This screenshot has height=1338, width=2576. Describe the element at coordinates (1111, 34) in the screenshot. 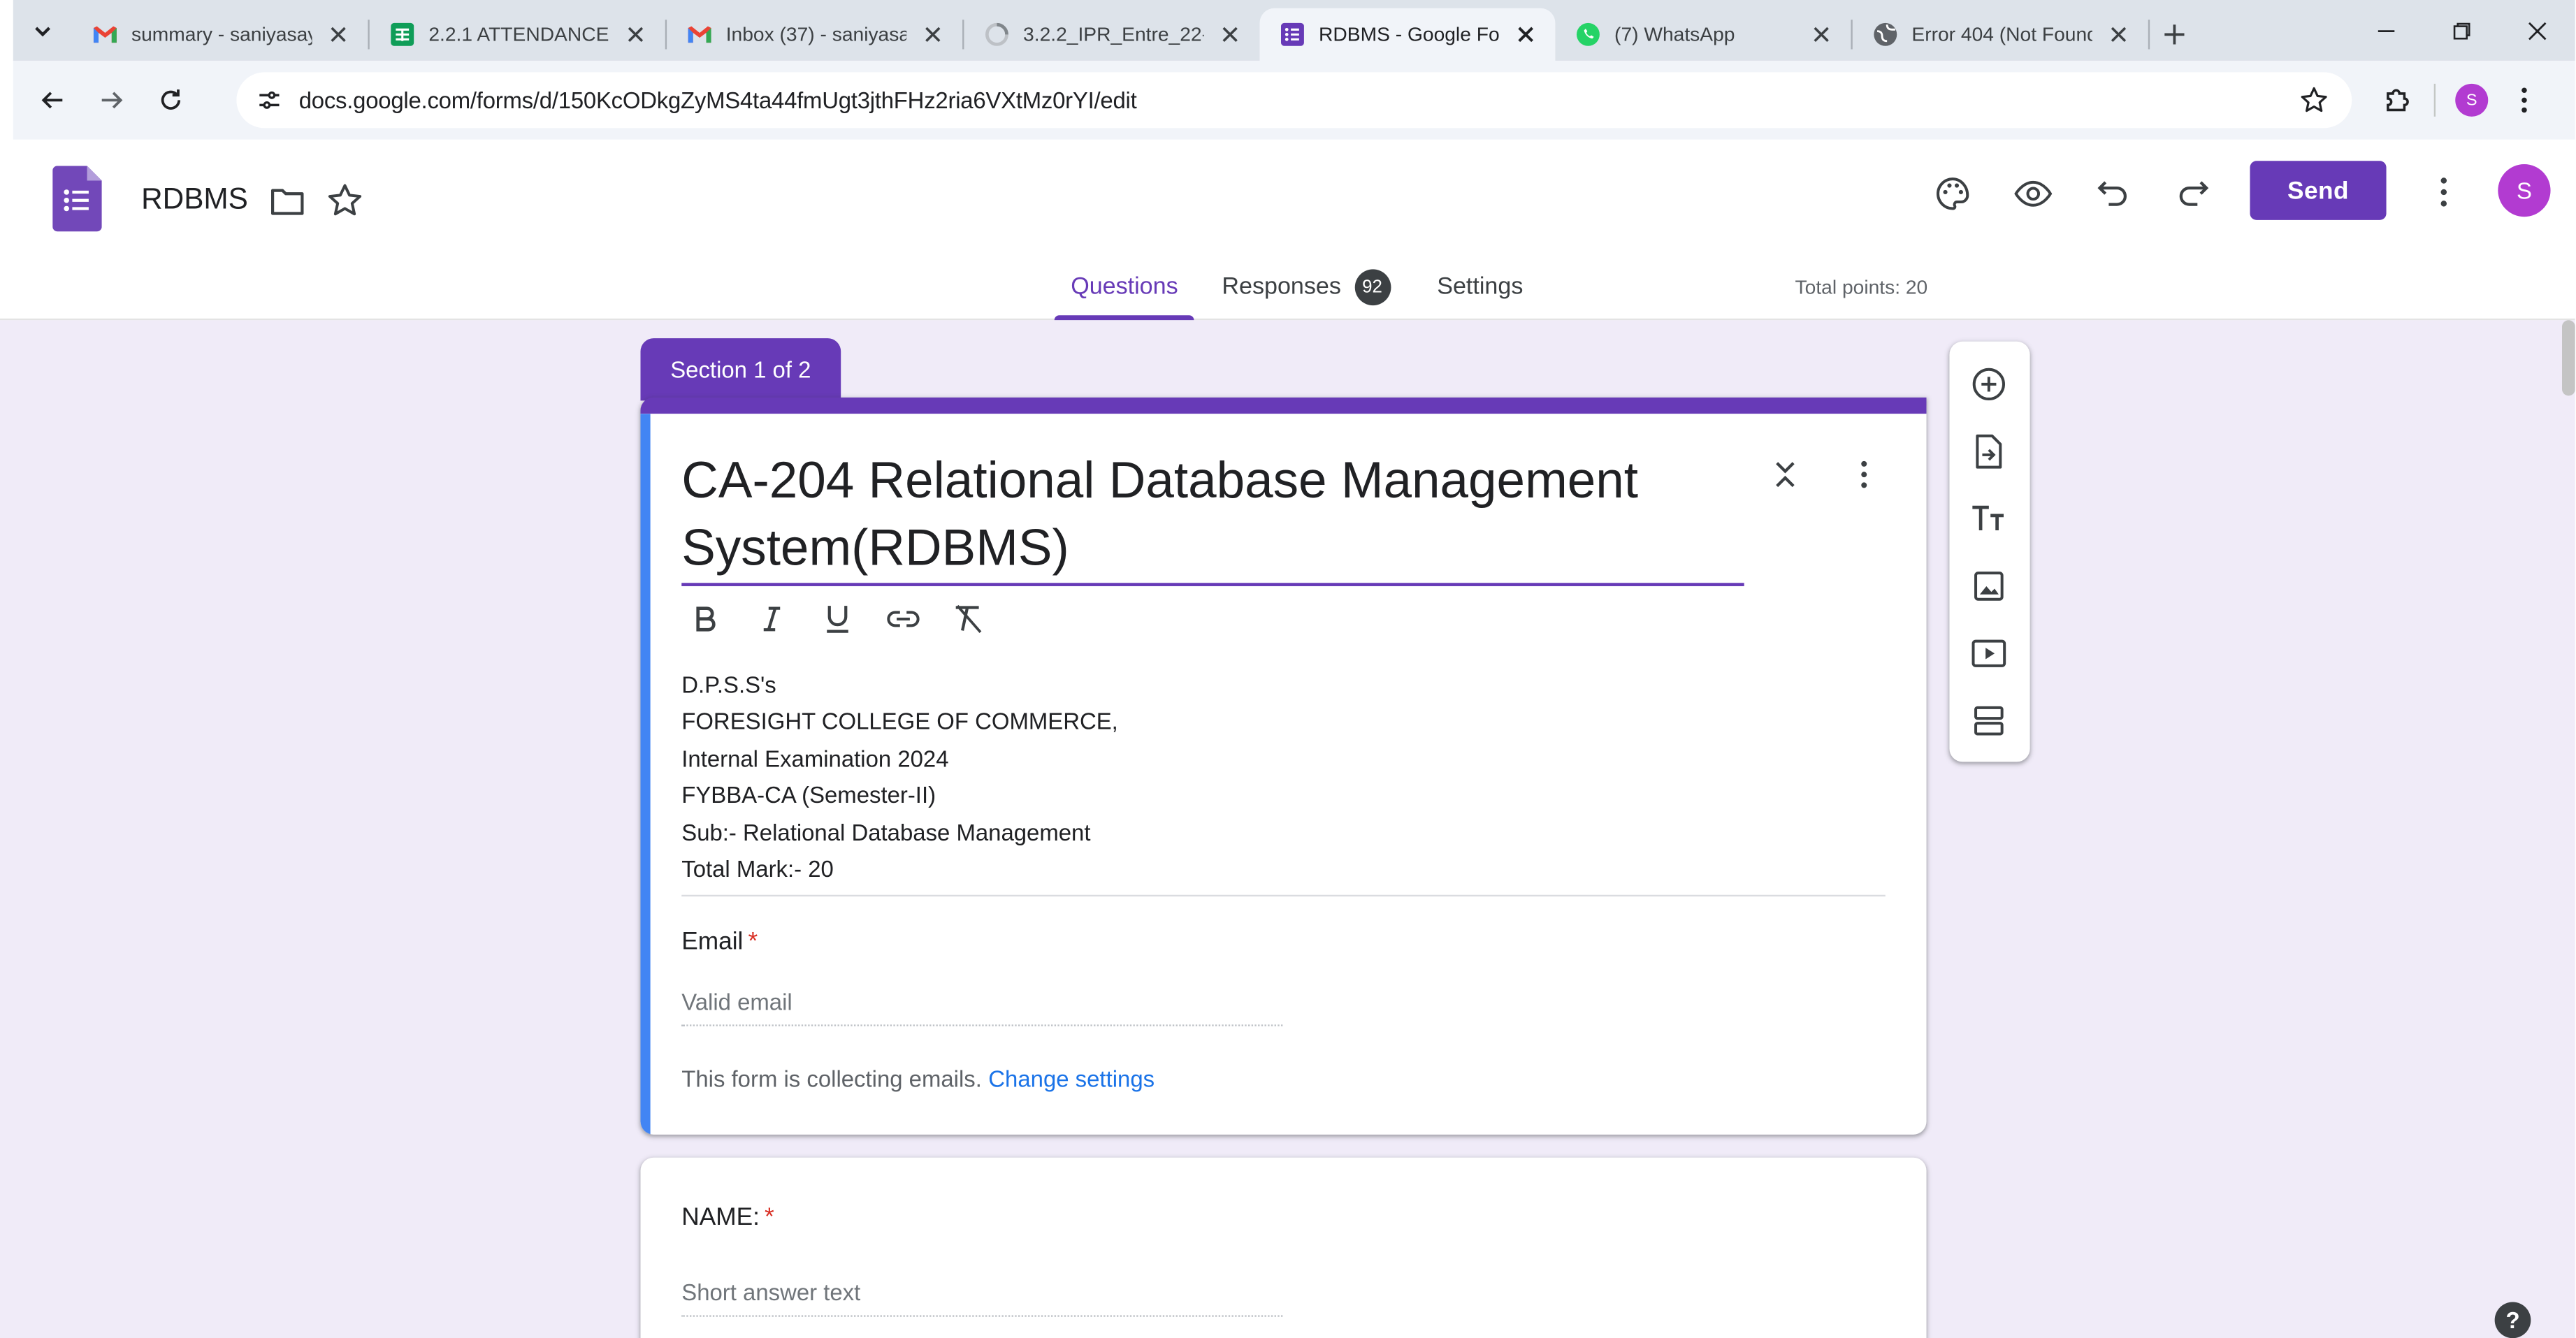

I see `browser-tab-3: 3.2.2_IPR_Entre_22-2` at that location.